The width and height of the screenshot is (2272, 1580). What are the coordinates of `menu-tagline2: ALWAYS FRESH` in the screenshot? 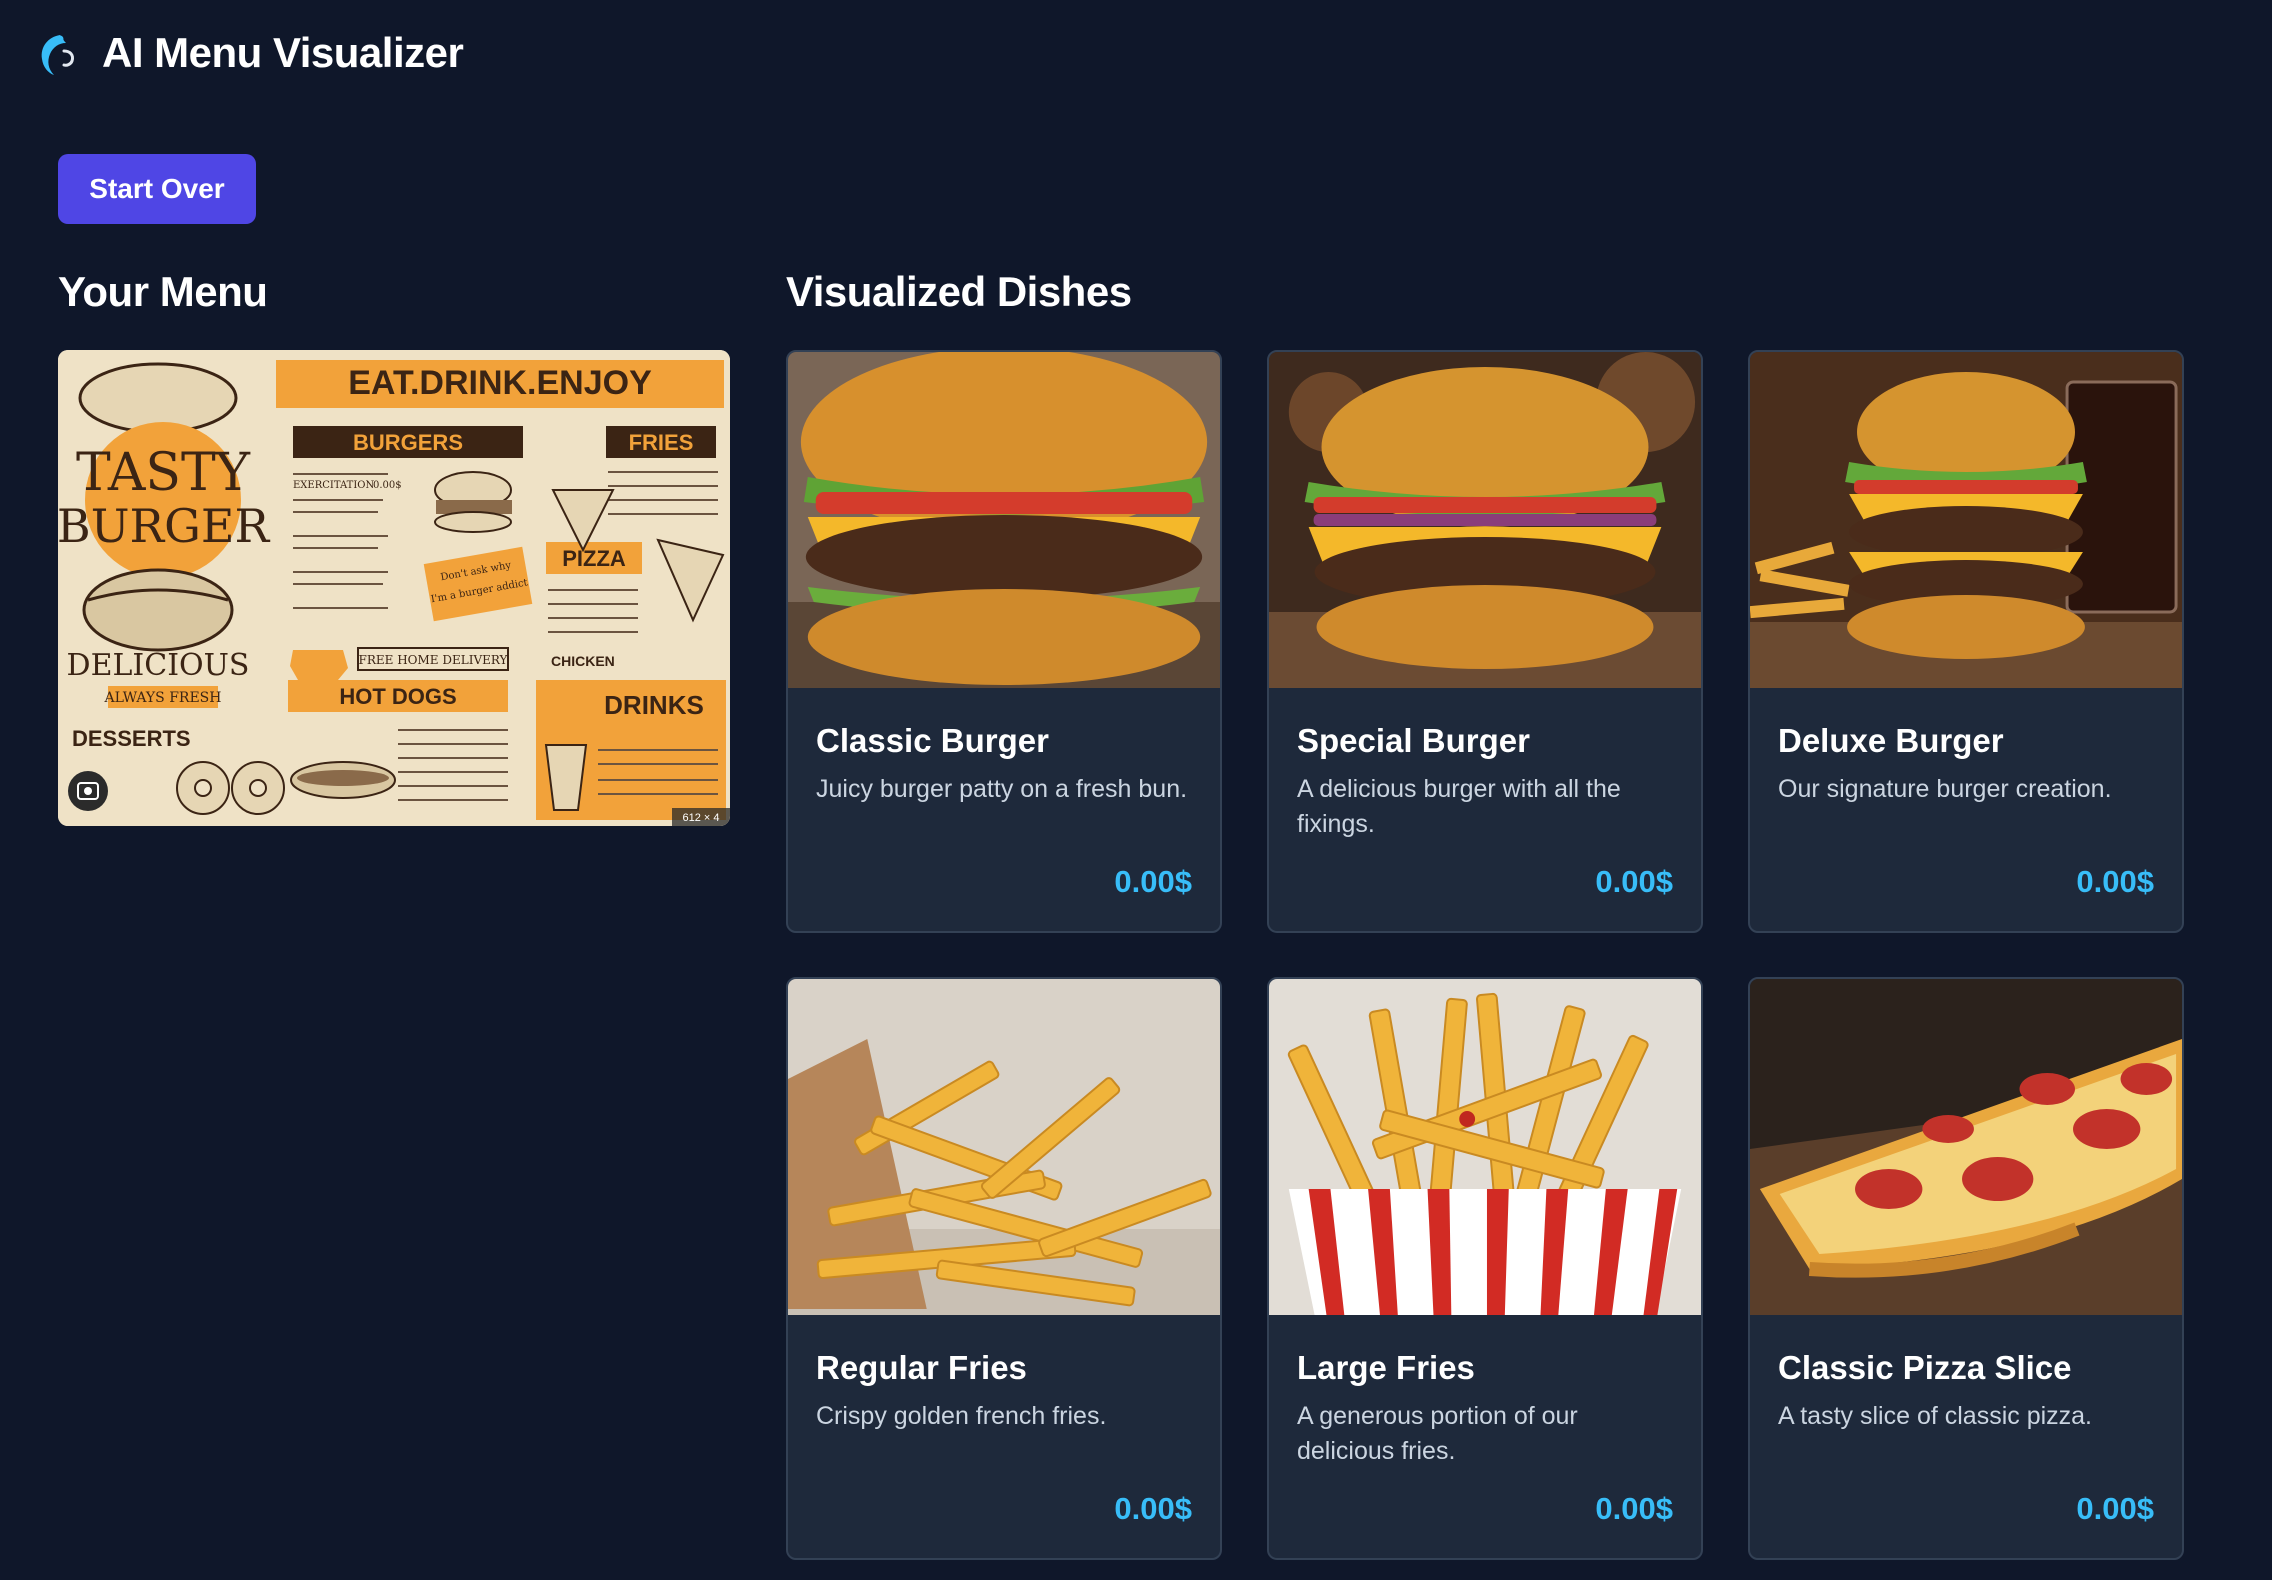 It's located at (163, 698).